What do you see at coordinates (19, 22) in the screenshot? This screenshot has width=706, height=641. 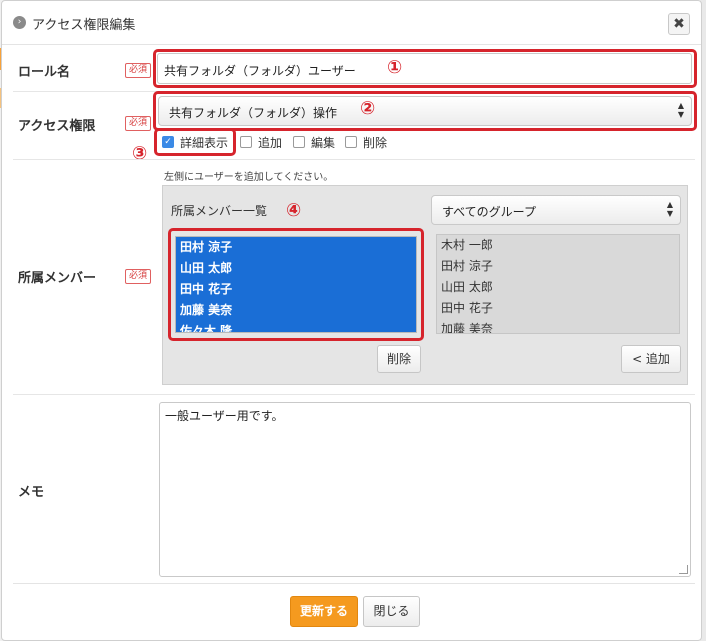 I see `chevron-right-icon: ›` at bounding box center [19, 22].